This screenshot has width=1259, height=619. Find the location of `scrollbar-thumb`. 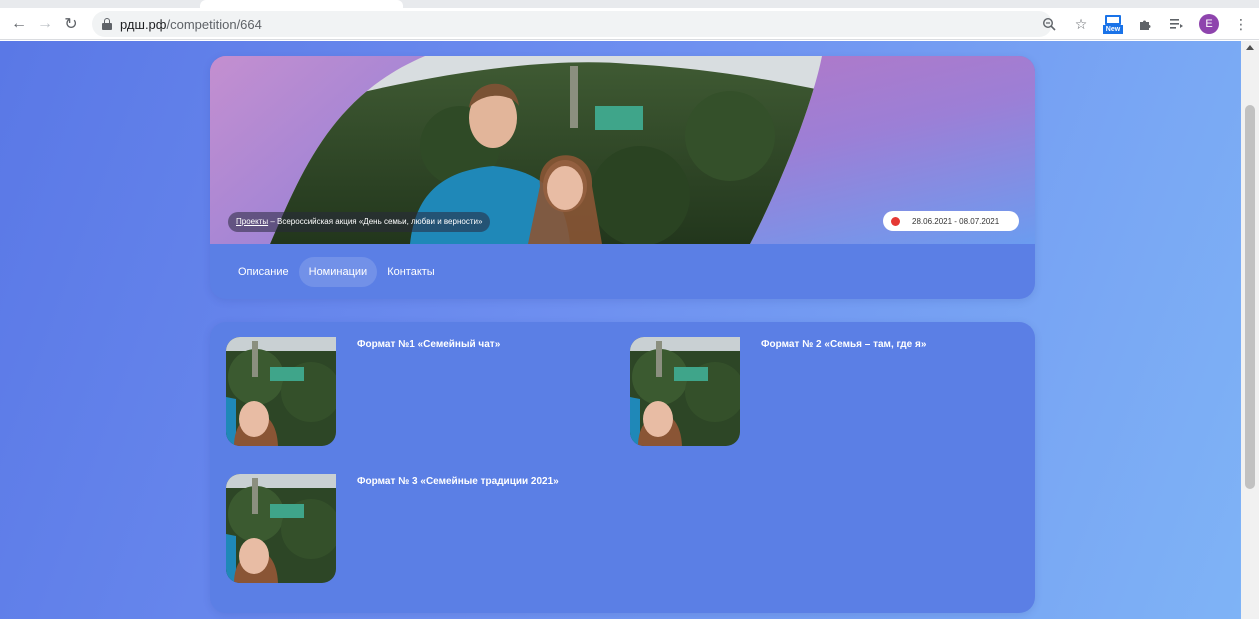

scrollbar-thumb is located at coordinates (1250, 297).